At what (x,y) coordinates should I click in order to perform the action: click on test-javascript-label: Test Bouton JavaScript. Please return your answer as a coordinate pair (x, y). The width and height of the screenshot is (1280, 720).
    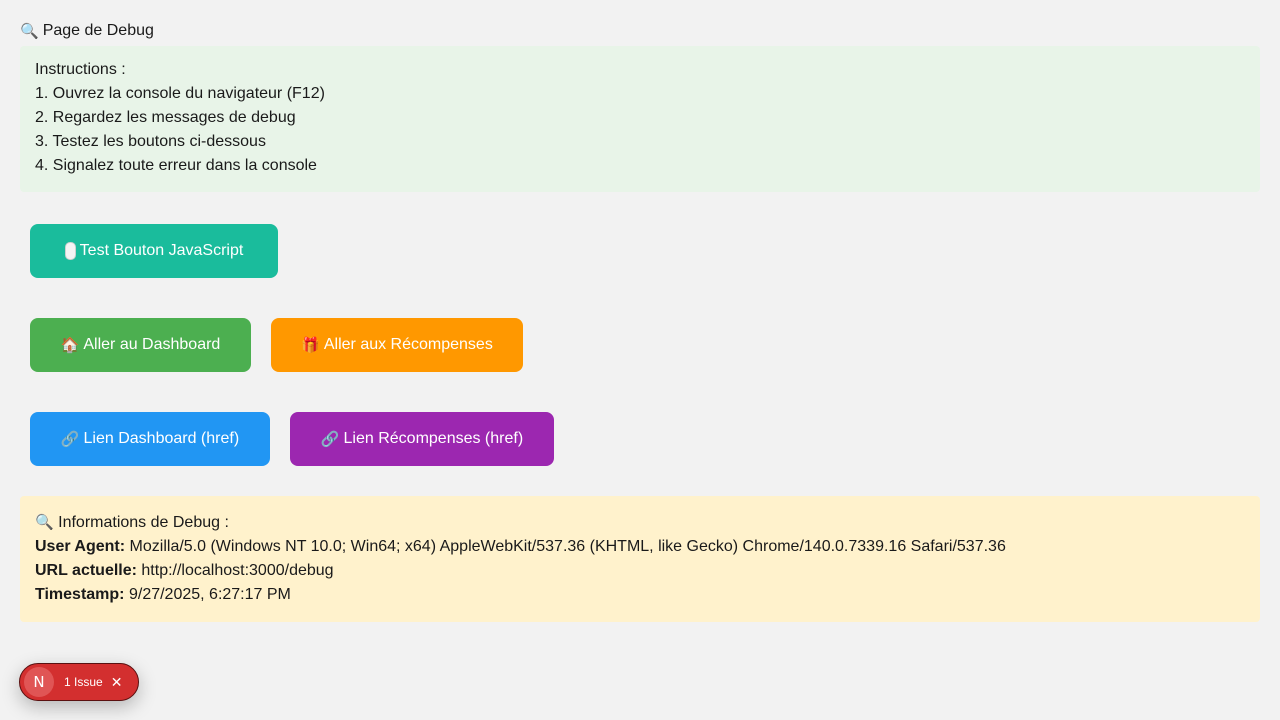
    Looking at the image, I should click on (161, 250).